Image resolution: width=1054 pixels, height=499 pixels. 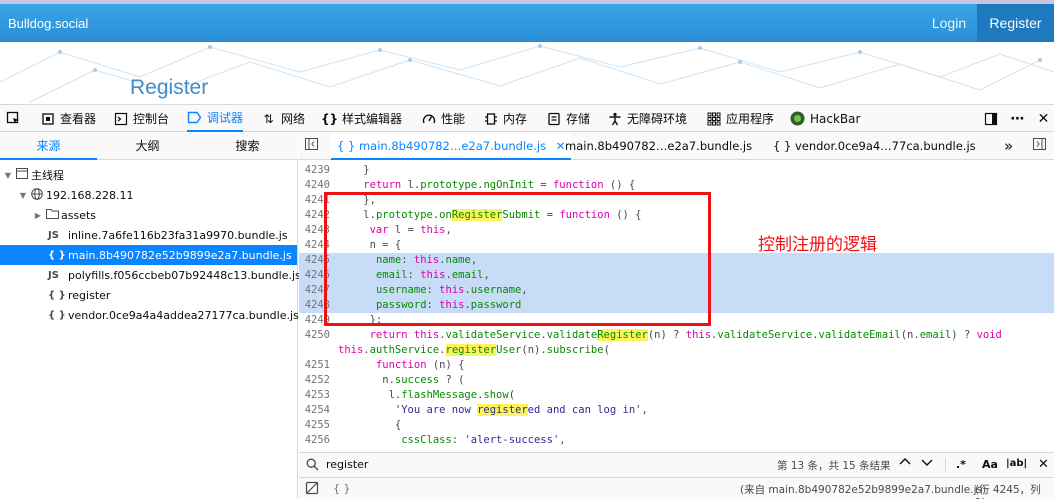 I want to click on tab-console: 控制台, so click(x=141, y=118).